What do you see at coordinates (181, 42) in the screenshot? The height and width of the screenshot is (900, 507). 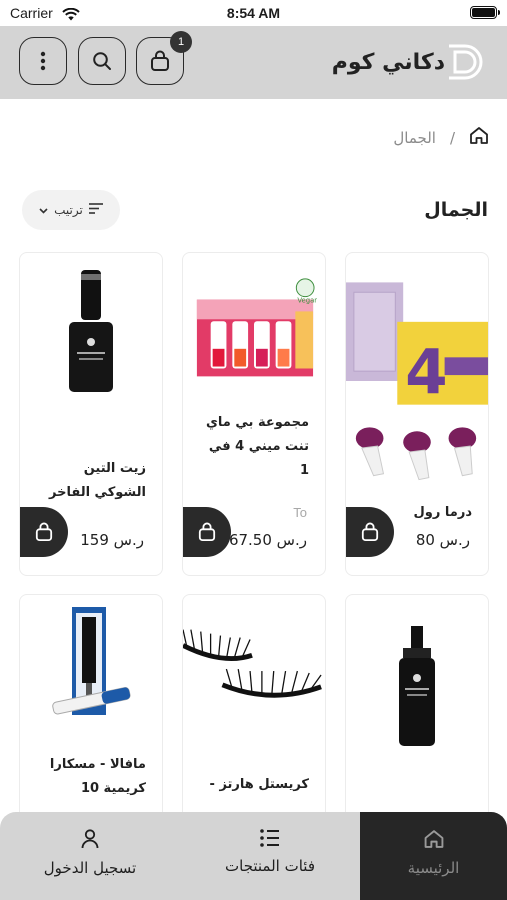 I see `cart-count-badge: 1` at bounding box center [181, 42].